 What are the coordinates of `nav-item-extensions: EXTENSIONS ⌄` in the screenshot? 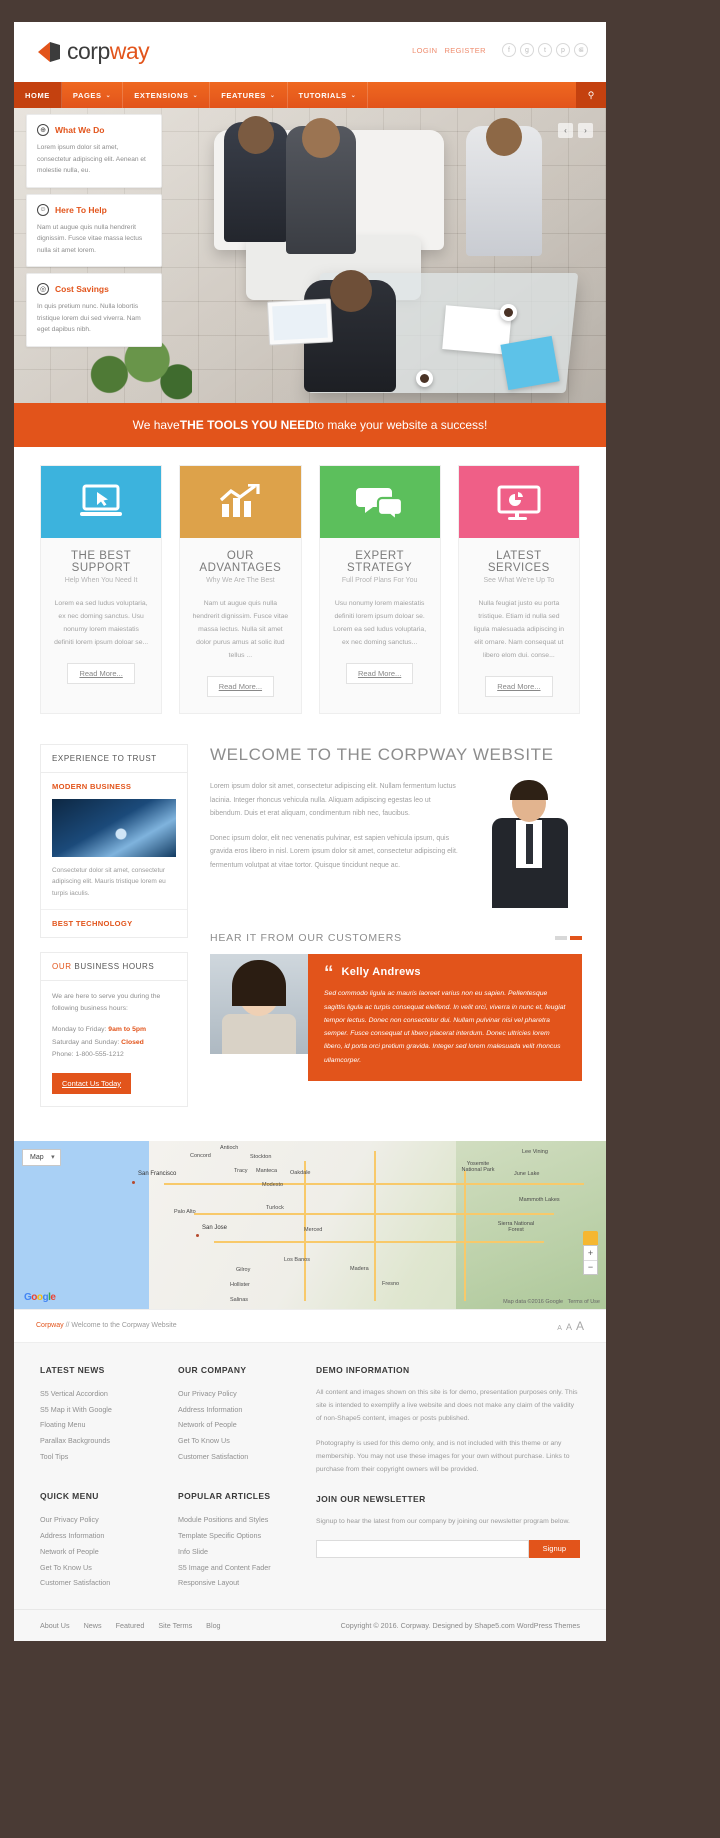 It's located at (167, 95).